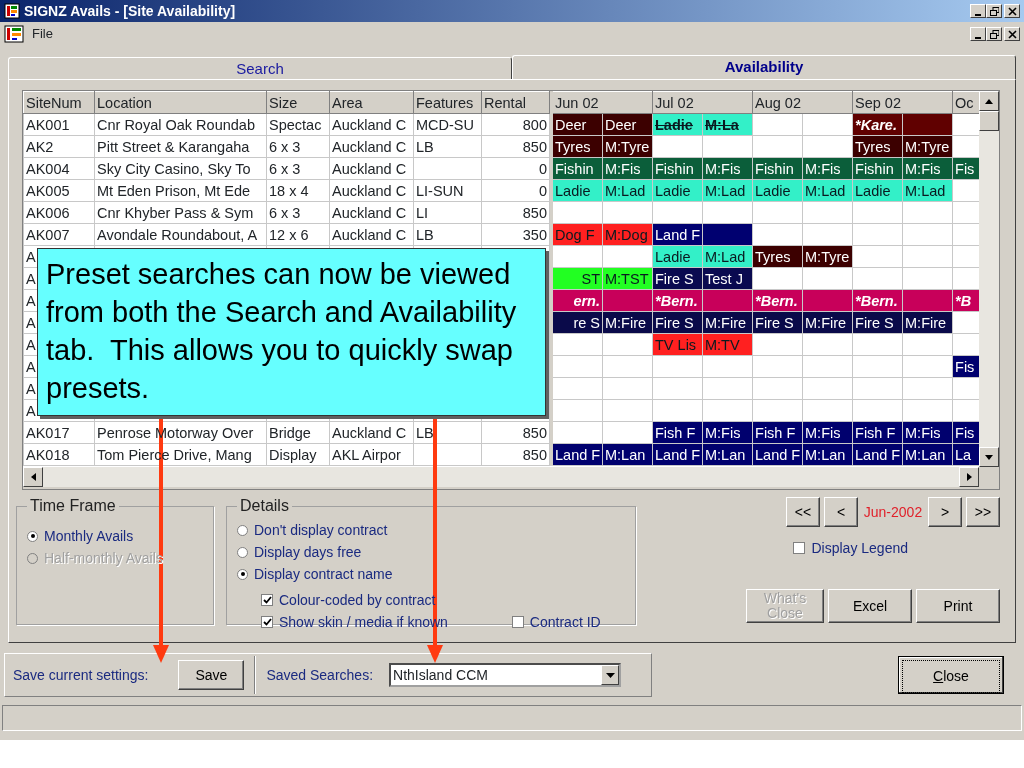 This screenshot has width=1024, height=768. What do you see at coordinates (33, 477) in the screenshot?
I see `scroll-left-button` at bounding box center [33, 477].